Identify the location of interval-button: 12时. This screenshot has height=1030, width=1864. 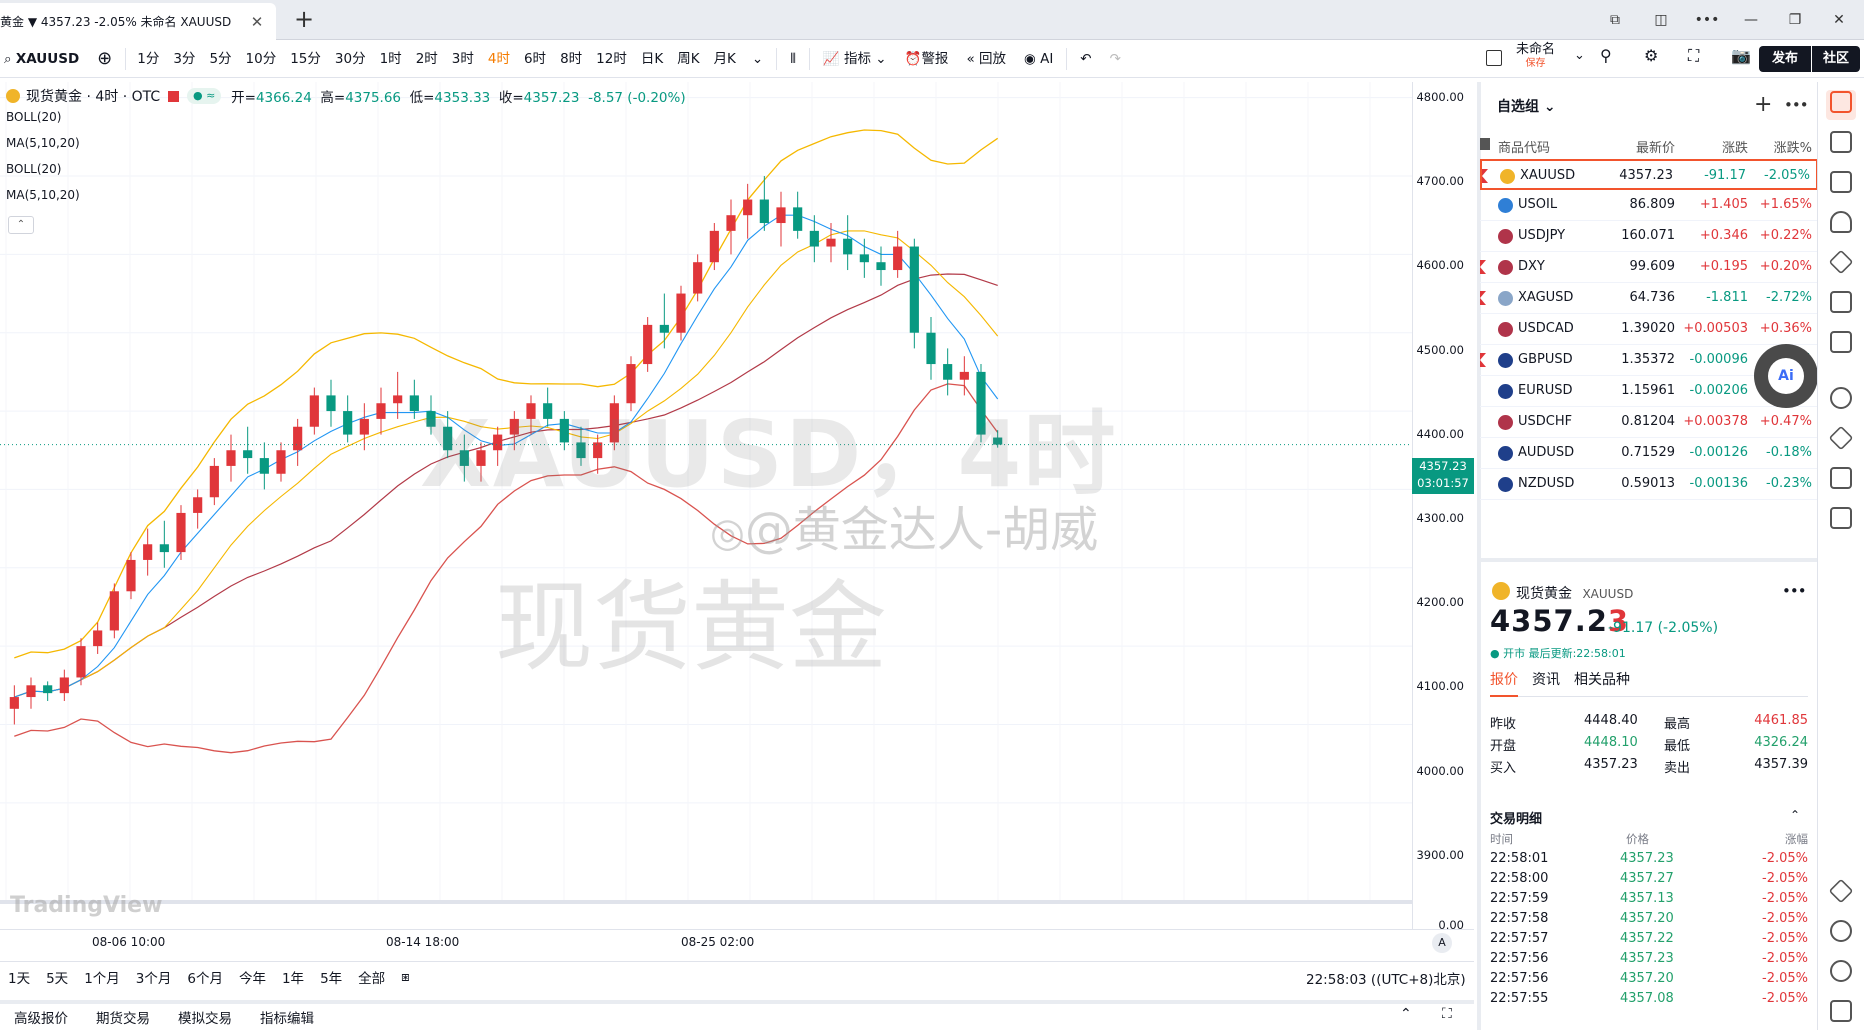
(611, 59).